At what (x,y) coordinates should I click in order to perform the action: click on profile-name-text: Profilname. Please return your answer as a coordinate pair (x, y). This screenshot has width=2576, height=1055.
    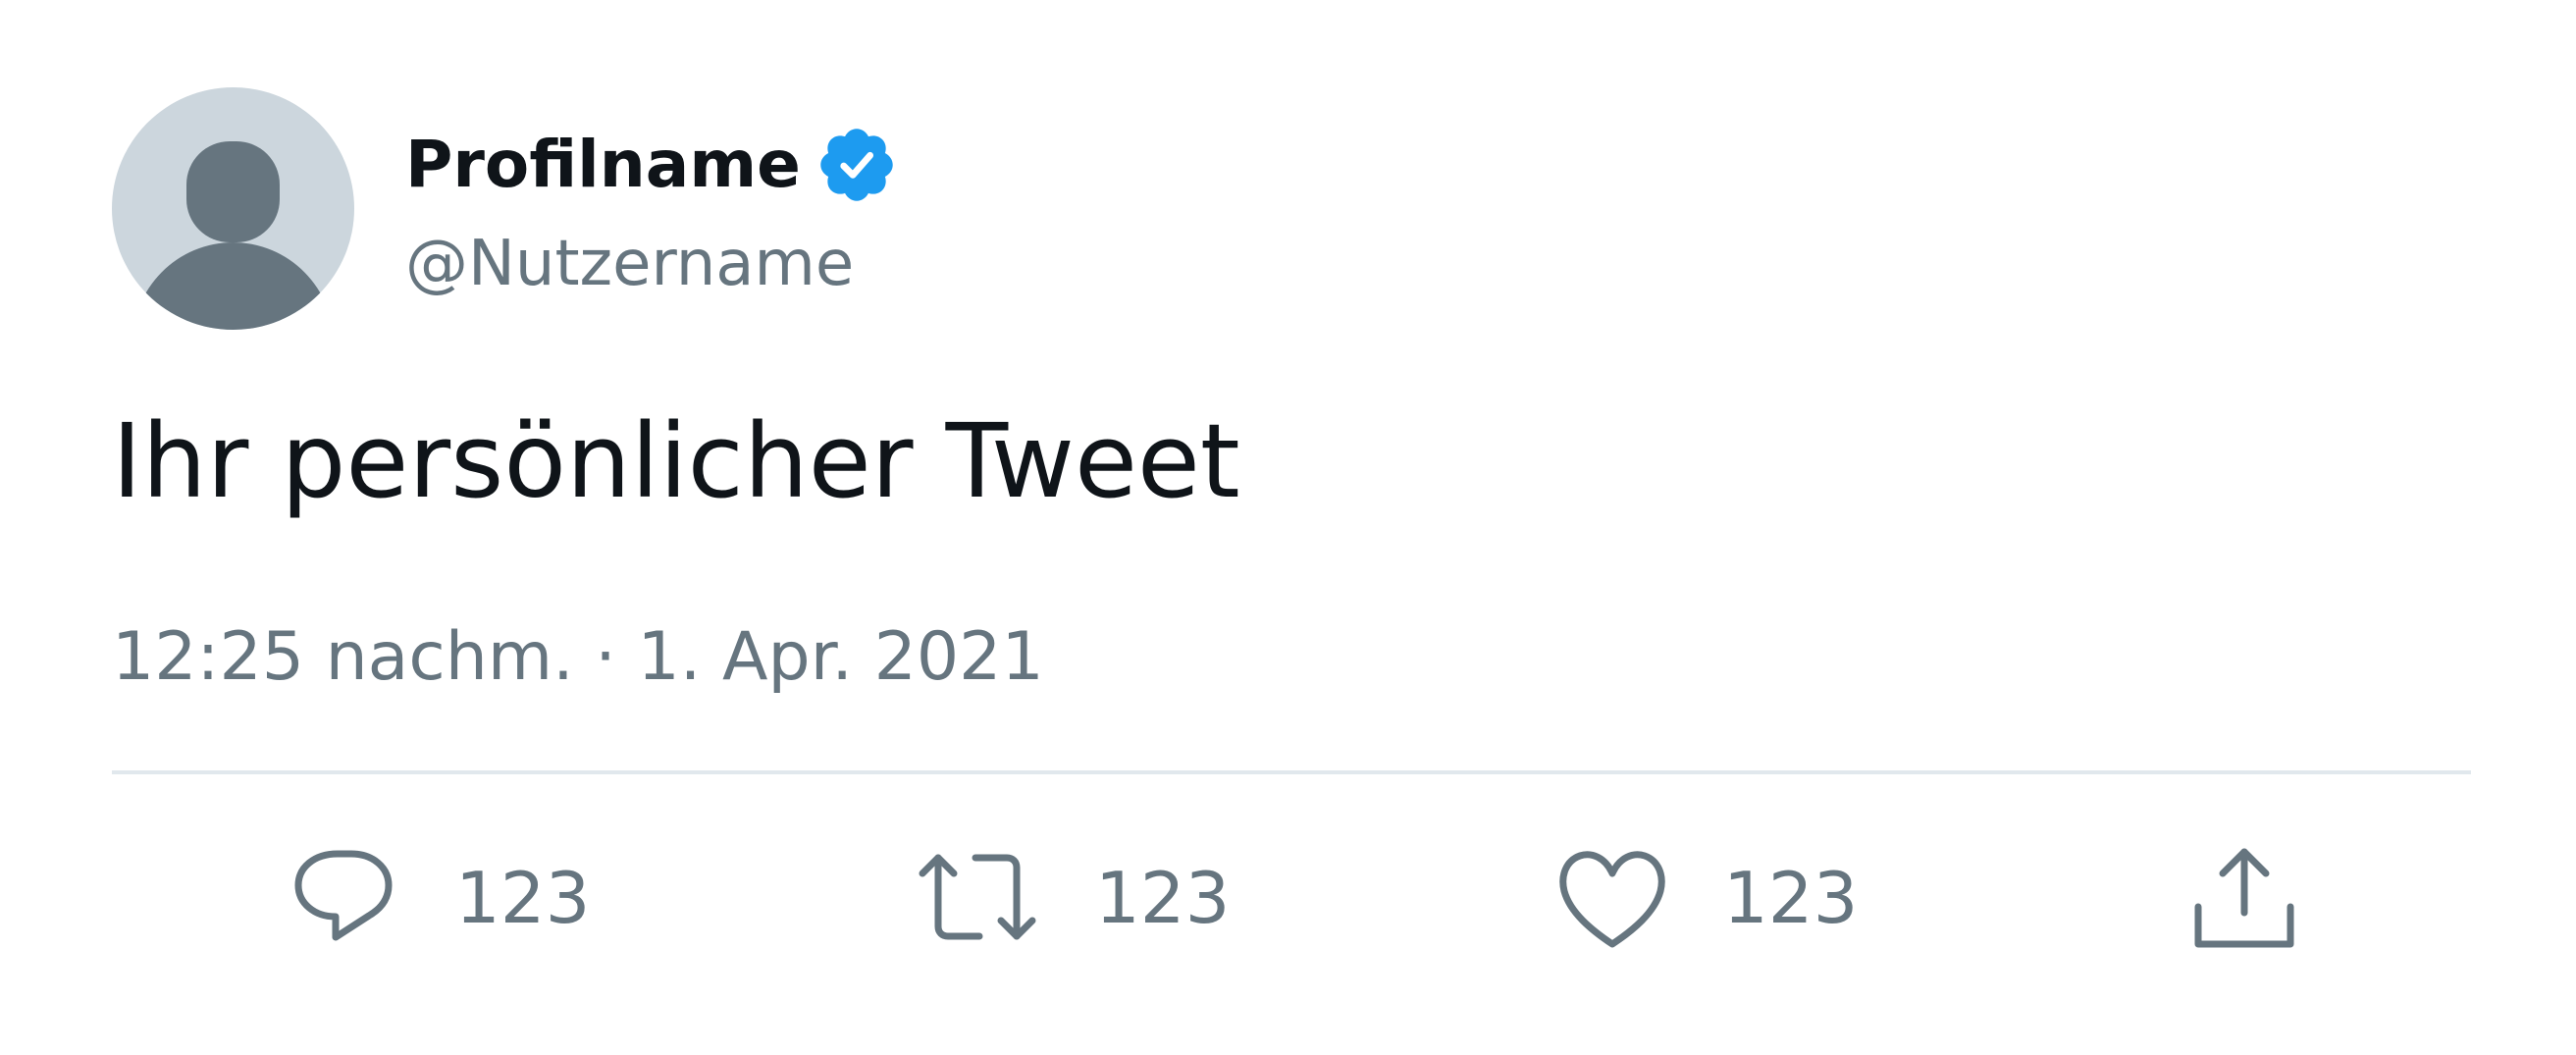
    Looking at the image, I should click on (603, 164).